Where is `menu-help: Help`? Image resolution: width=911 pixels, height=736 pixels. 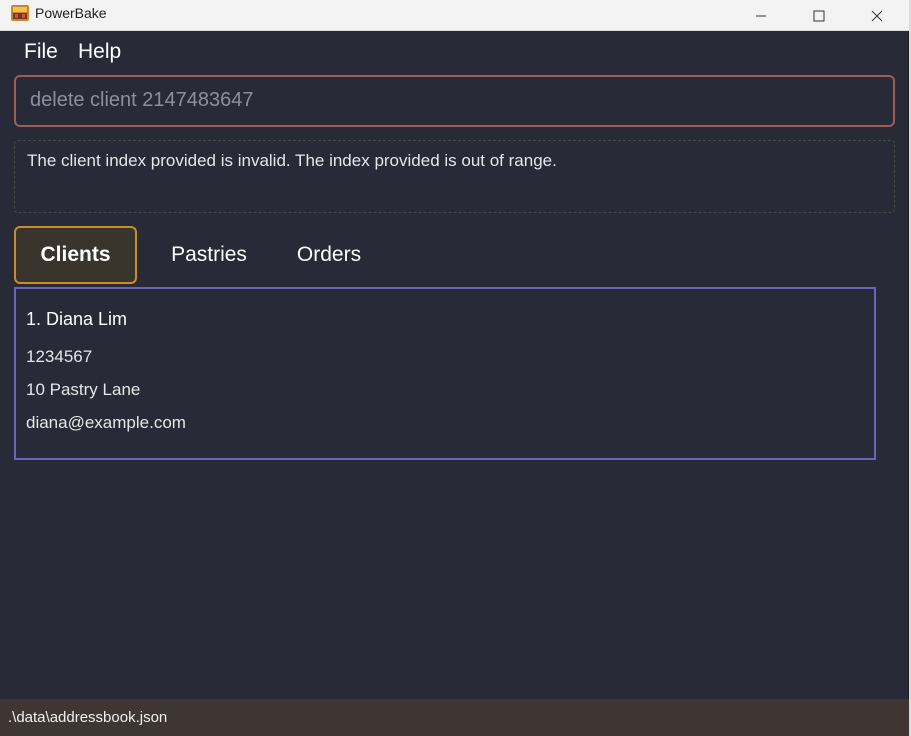 menu-help: Help is located at coordinates (99, 52).